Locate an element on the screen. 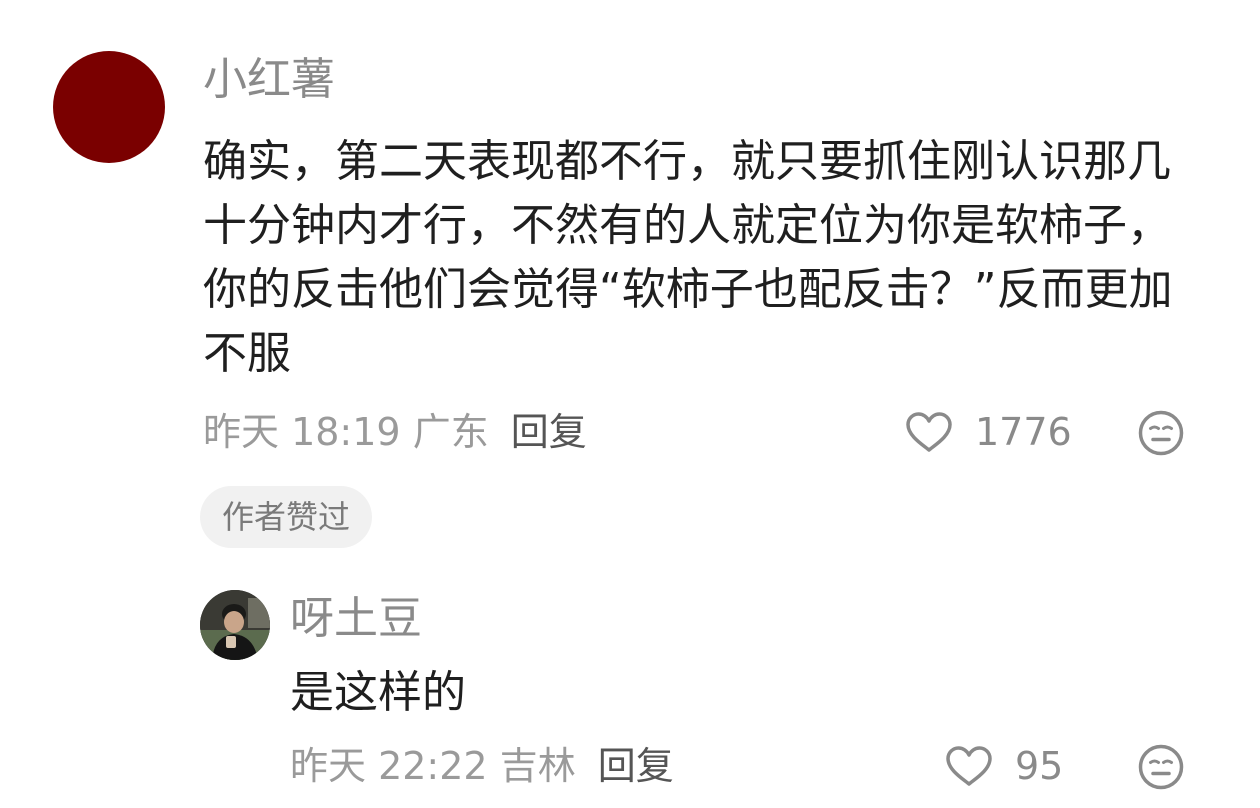 Image resolution: width=1260 pixels, height=808 pixels. comment-meta: 昨天 18:19 广东 回复 is located at coordinates (395, 432).